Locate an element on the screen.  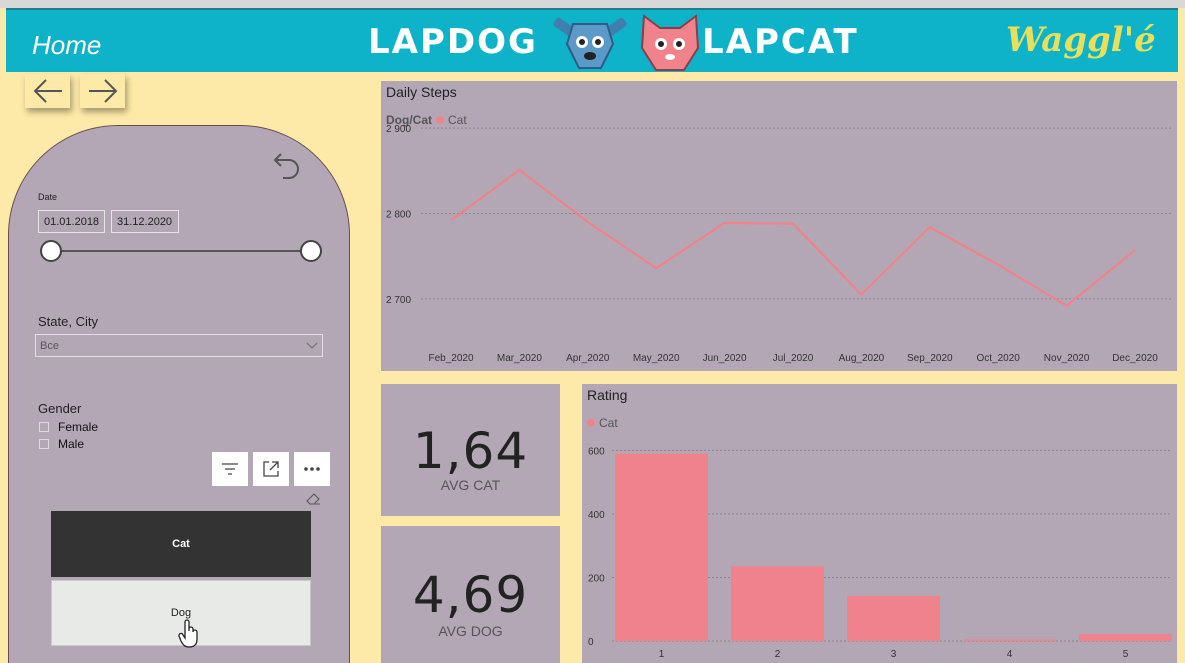
gender-female-label: Female is located at coordinates (78, 427).